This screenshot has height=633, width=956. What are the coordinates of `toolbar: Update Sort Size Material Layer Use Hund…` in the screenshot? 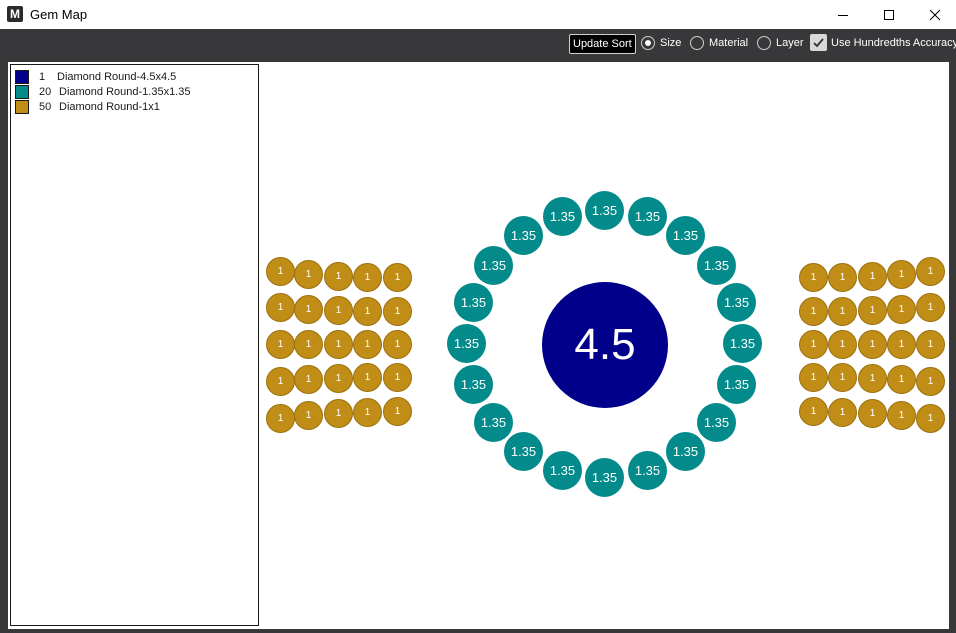 It's located at (478, 44).